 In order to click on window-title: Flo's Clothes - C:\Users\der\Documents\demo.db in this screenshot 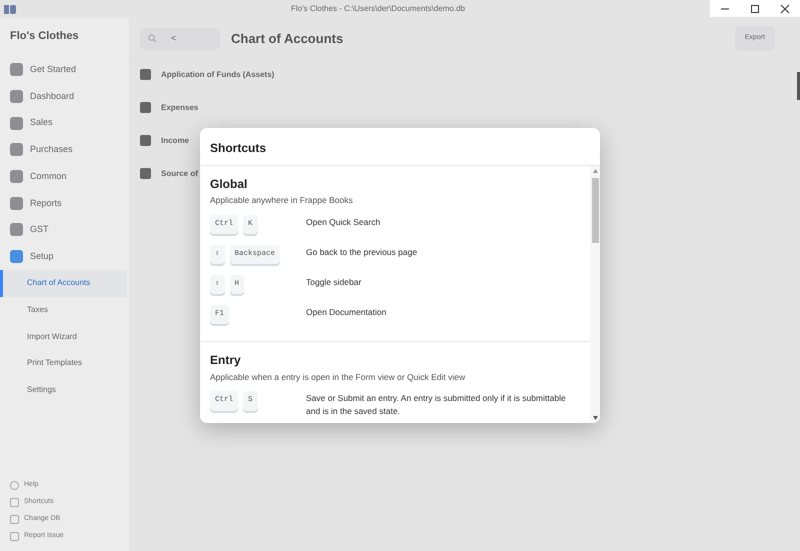, I will do `click(378, 9)`.